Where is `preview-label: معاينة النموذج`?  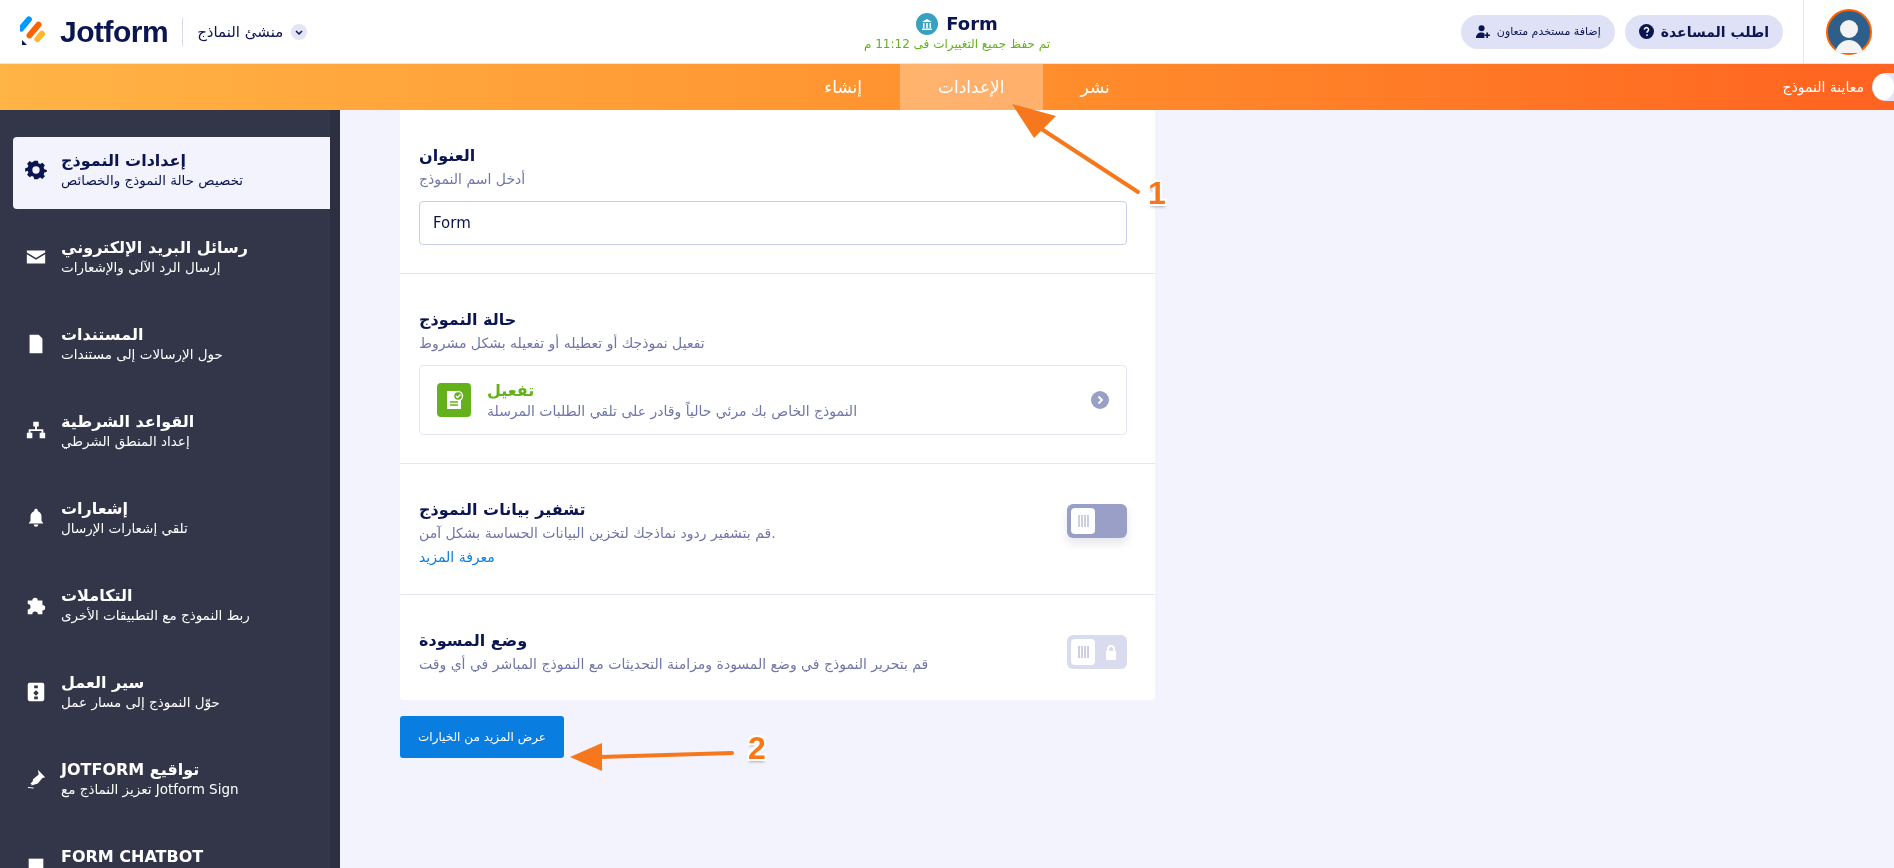 preview-label: معاينة النموذج is located at coordinates (1823, 87).